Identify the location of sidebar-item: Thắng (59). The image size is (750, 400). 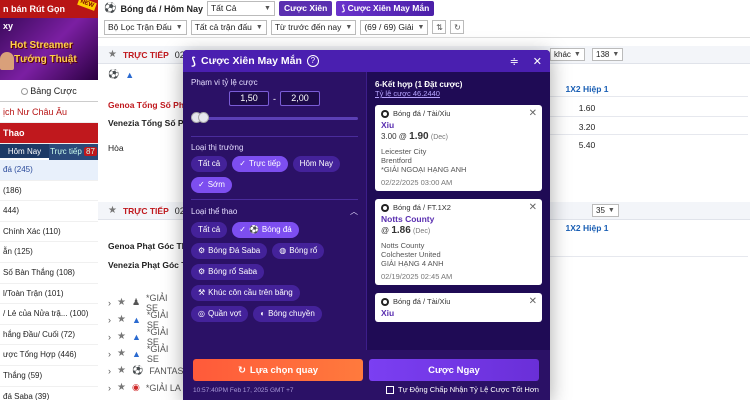
(49, 376).